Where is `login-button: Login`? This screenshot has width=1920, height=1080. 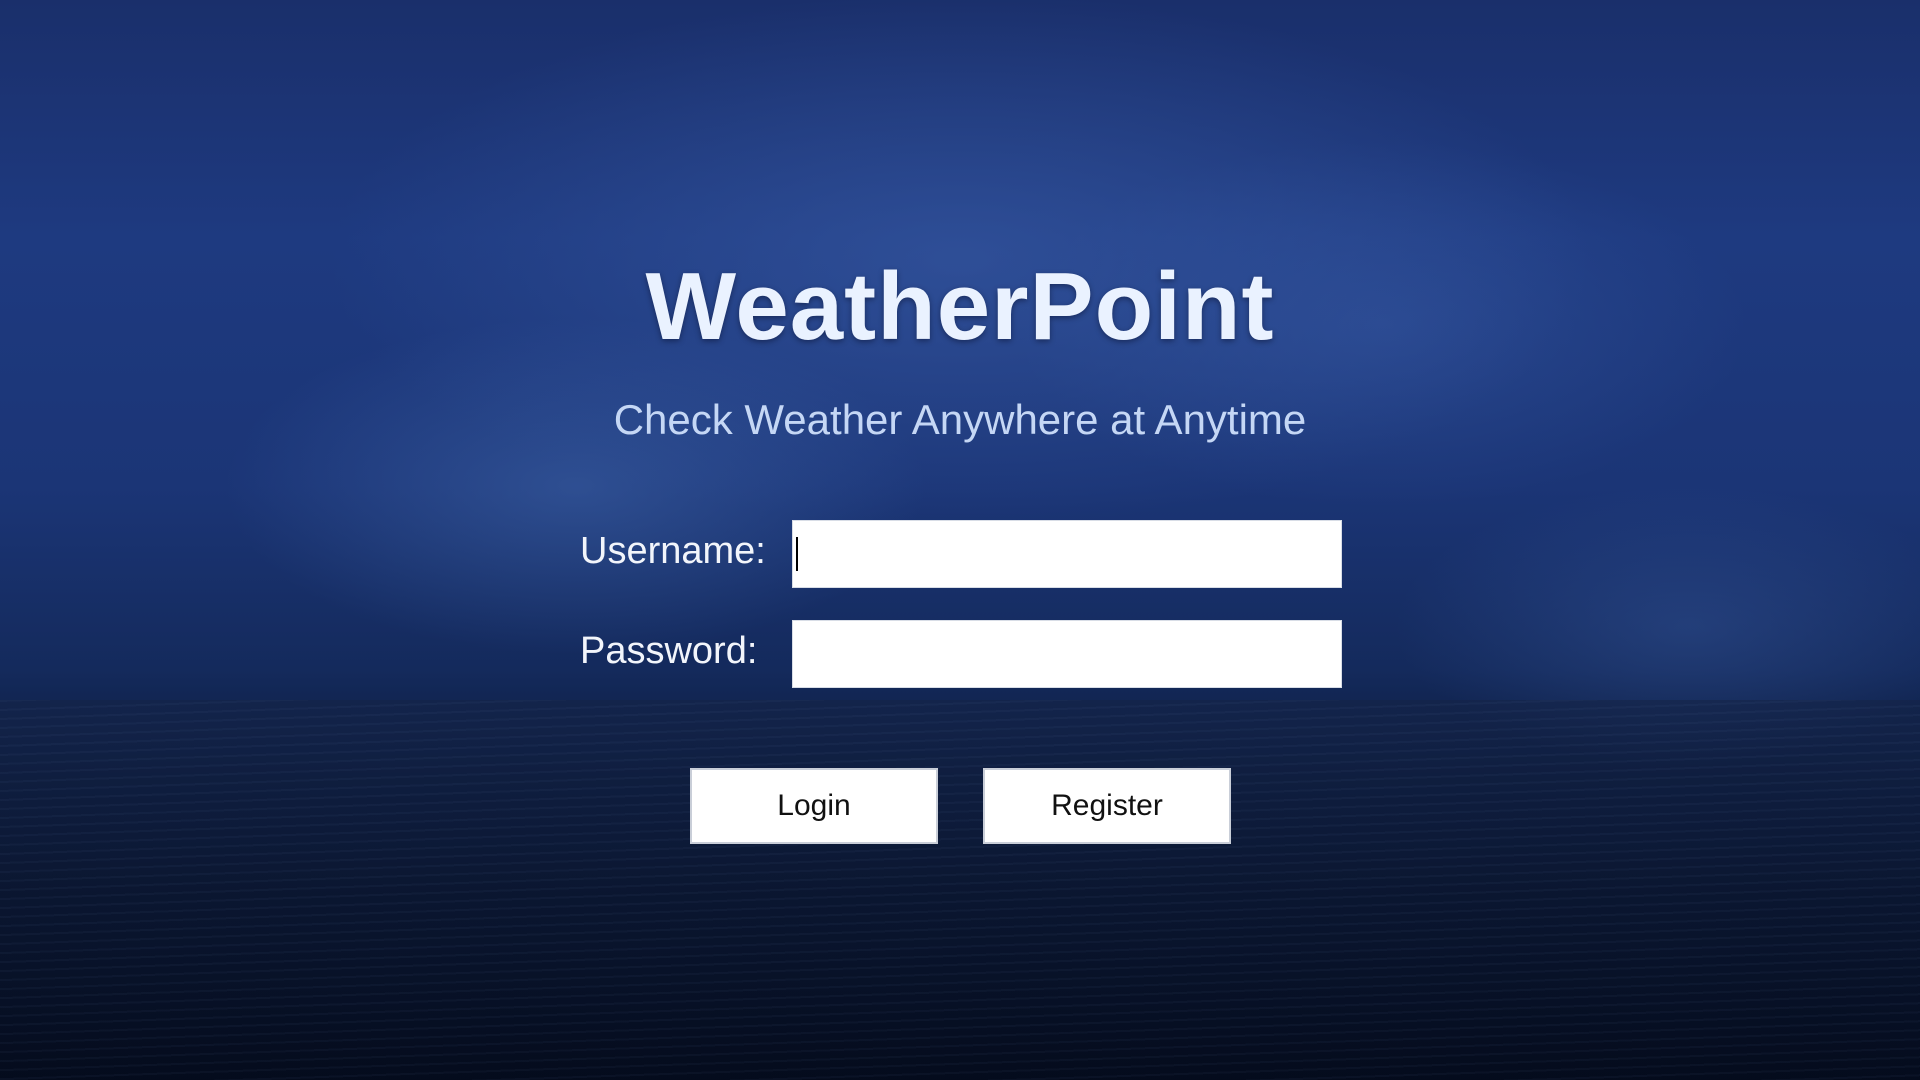
login-button: Login is located at coordinates (814, 806).